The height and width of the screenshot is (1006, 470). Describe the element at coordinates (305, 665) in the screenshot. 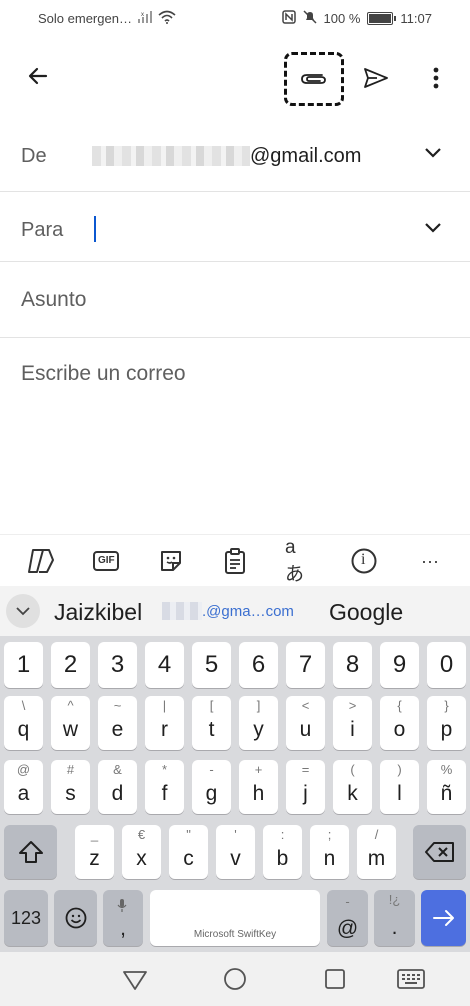

I see `key-7: 7` at that location.